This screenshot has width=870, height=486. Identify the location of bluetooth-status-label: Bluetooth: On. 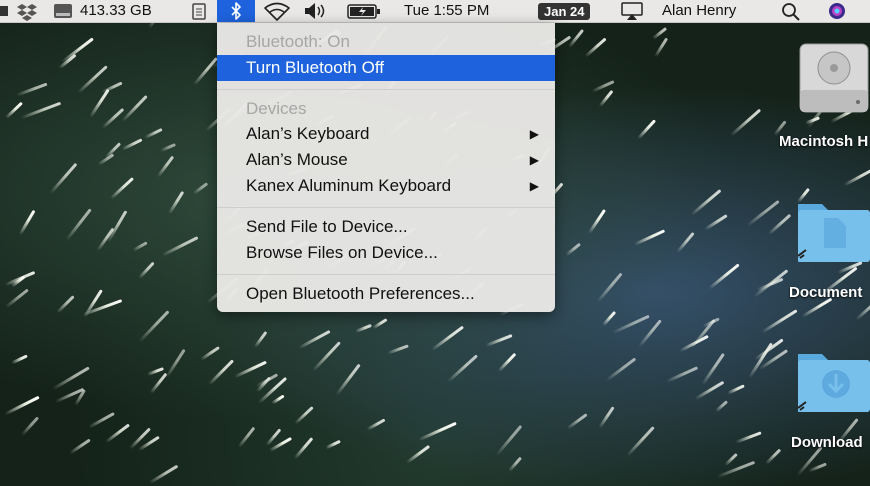
(298, 41).